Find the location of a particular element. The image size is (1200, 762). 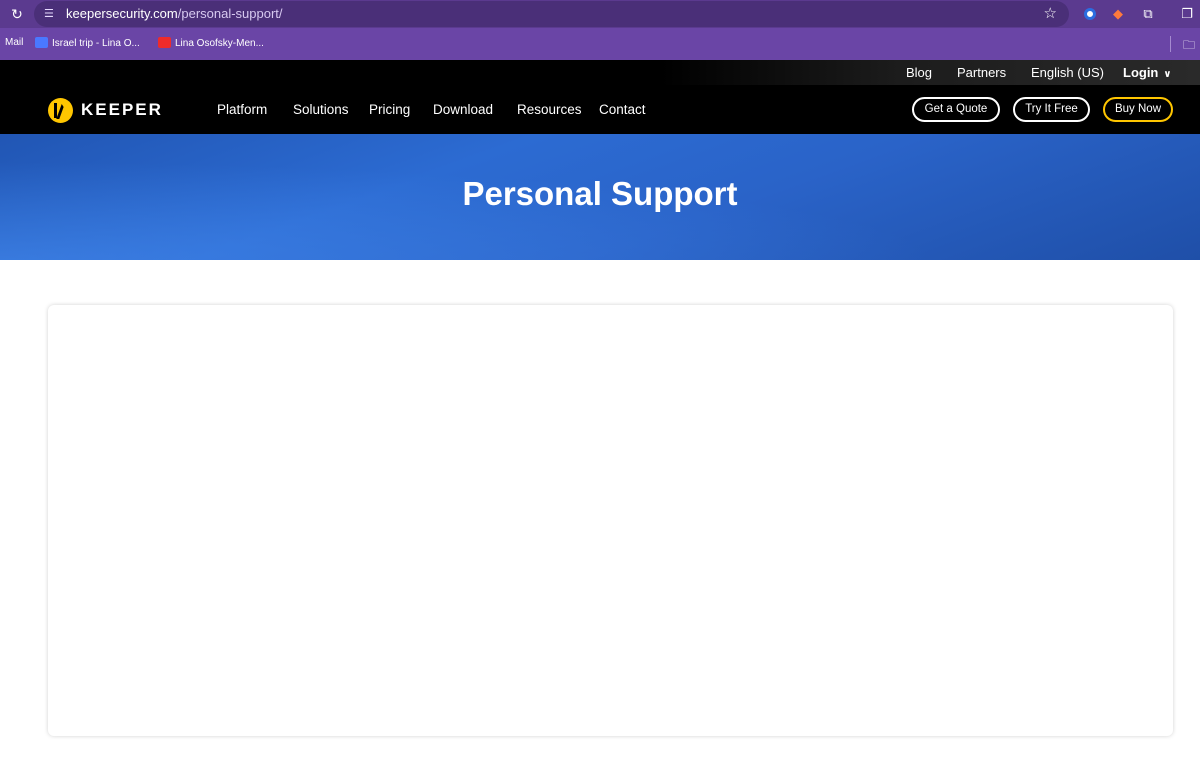

url-path: /personal-support/ is located at coordinates (230, 13).